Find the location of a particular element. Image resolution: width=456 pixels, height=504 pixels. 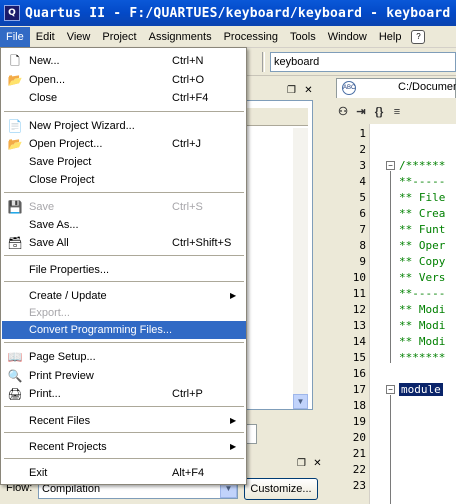

navigator-panel-header: ❐ ✕ is located at coordinates (281, 91).